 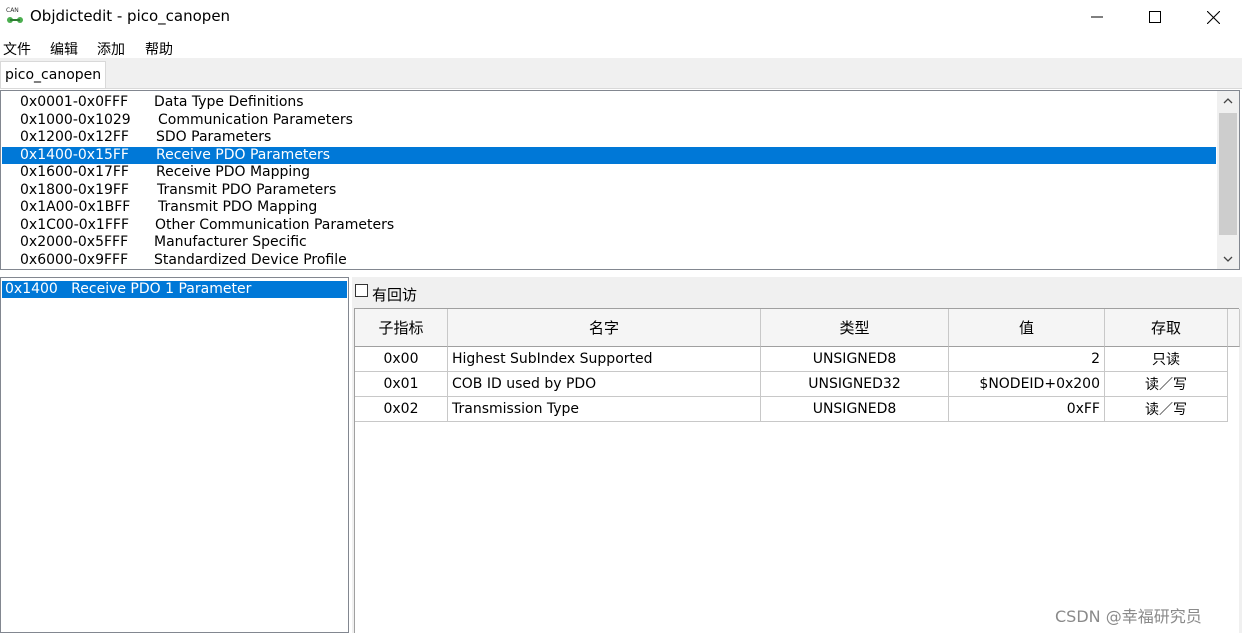 What do you see at coordinates (361, 290) in the screenshot?
I see `callback-checkbox` at bounding box center [361, 290].